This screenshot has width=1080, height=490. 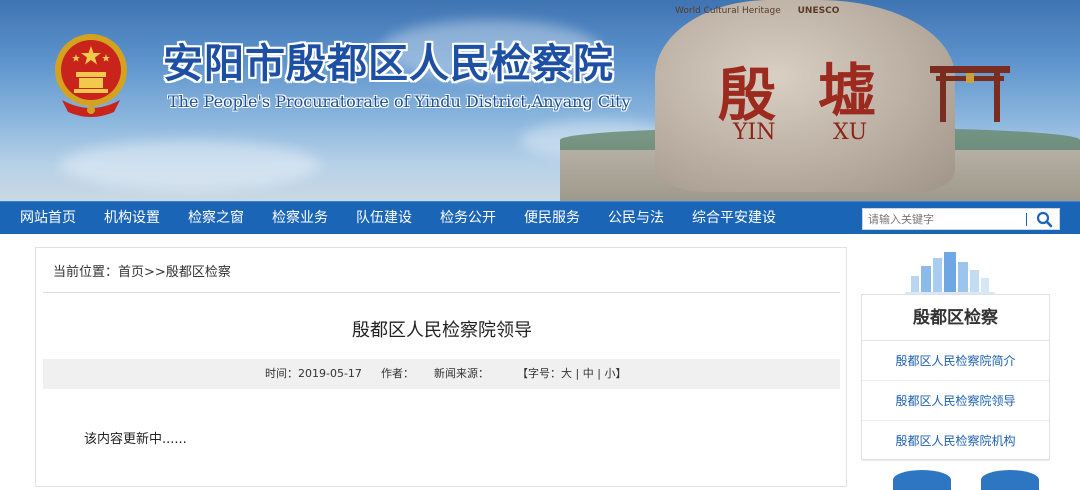 What do you see at coordinates (300, 218) in the screenshot?
I see `nav-item-procuratorate-business: 检察业务` at bounding box center [300, 218].